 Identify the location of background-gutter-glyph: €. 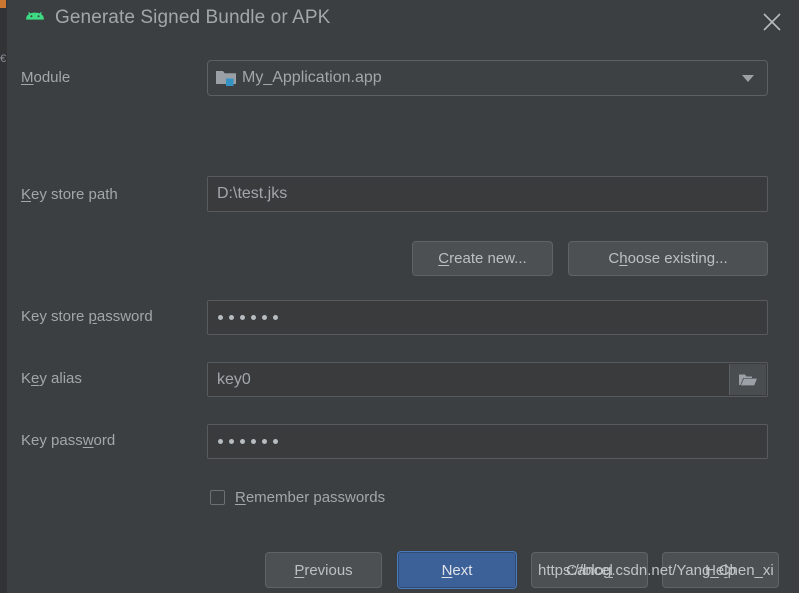
(3, 59).